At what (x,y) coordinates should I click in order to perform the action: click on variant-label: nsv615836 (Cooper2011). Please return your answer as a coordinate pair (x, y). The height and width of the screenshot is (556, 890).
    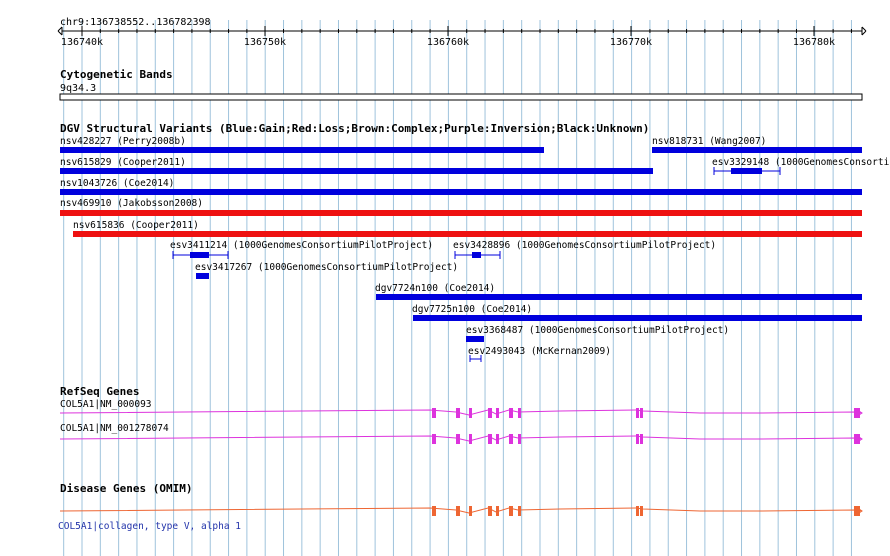
    Looking at the image, I should click on (136, 225).